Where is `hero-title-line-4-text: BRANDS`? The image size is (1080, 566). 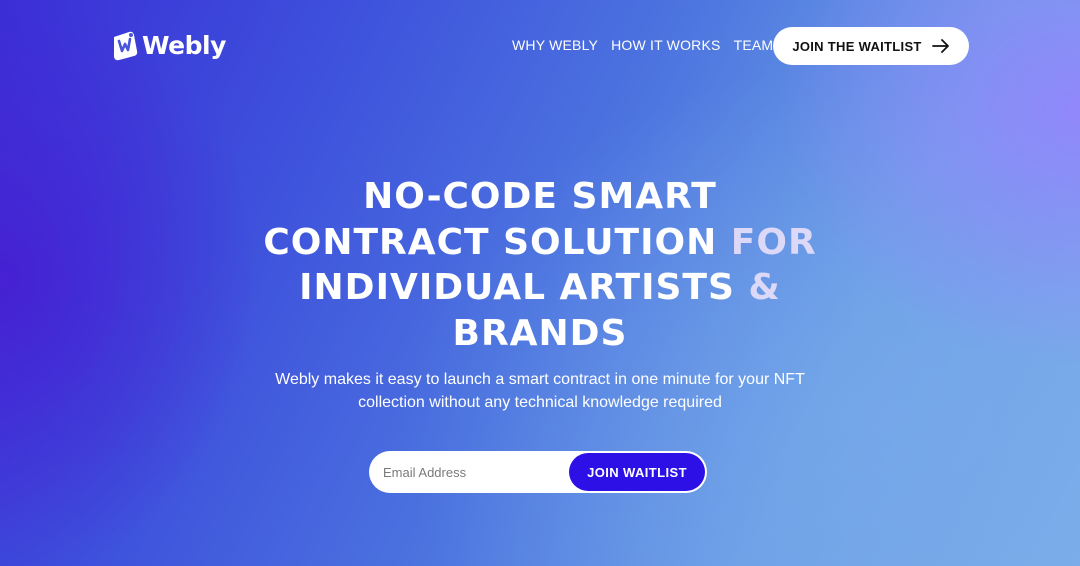
hero-title-line-4-text: BRANDS is located at coordinates (540, 333).